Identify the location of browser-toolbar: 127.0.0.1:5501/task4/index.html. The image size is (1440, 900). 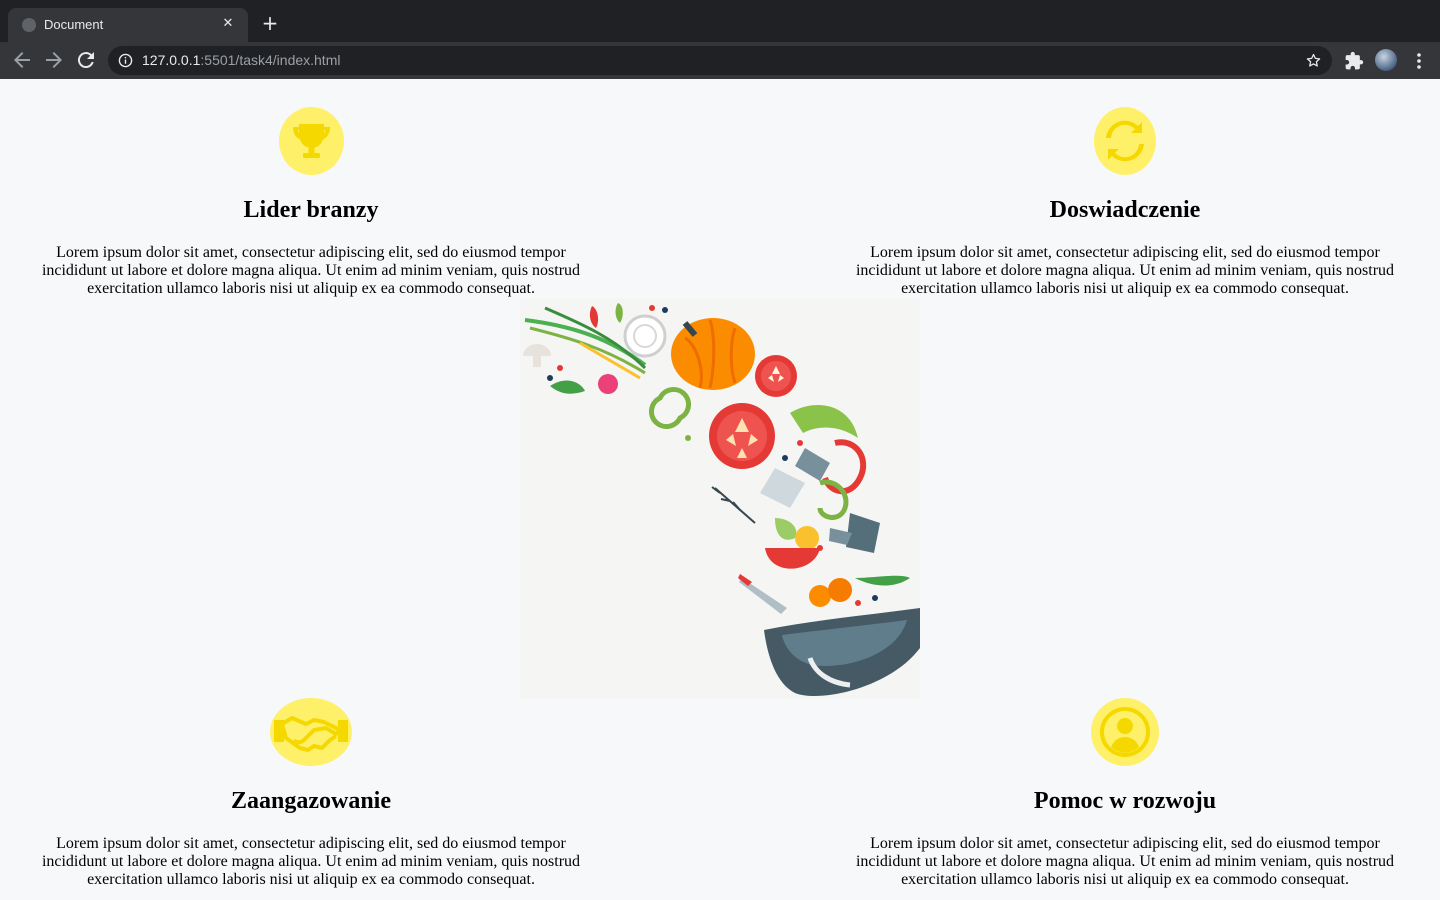
(720, 60).